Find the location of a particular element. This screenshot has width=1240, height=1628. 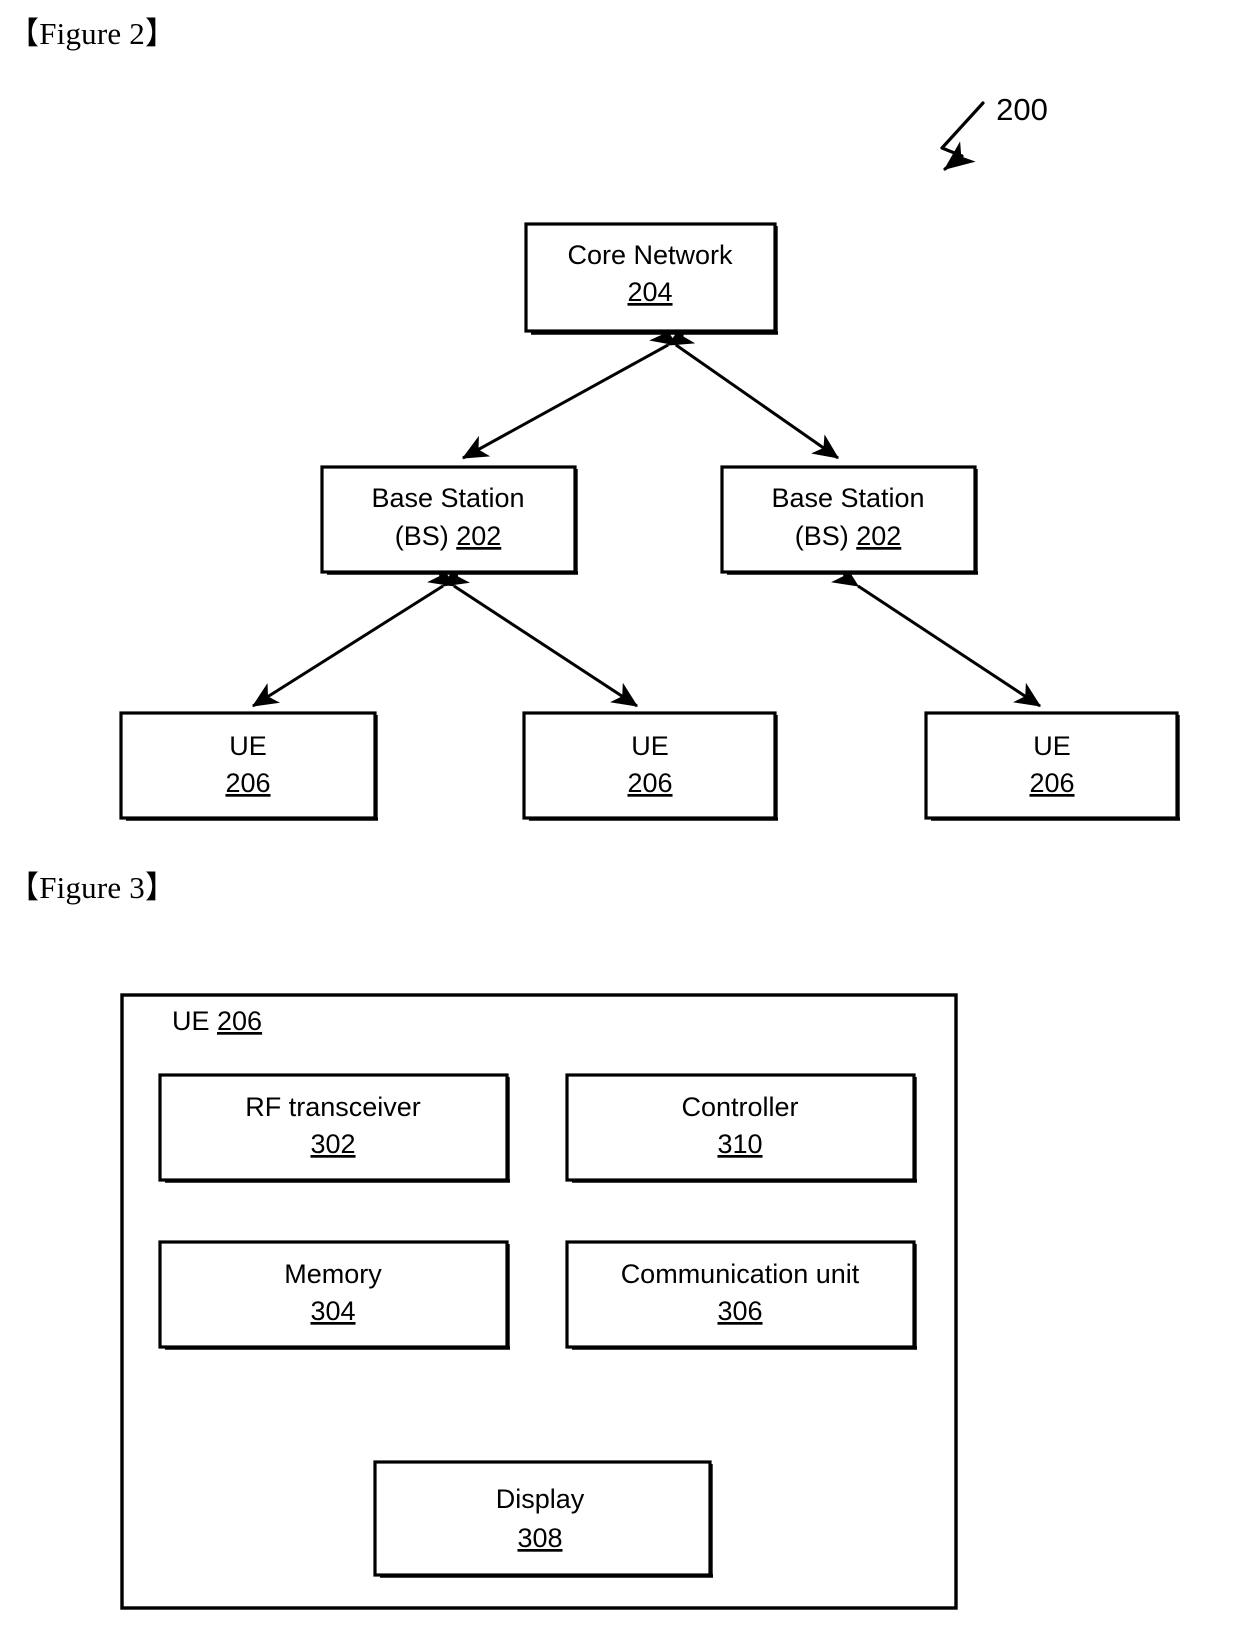

core-network-node: Core Network 204 is located at coordinates (651, 278).